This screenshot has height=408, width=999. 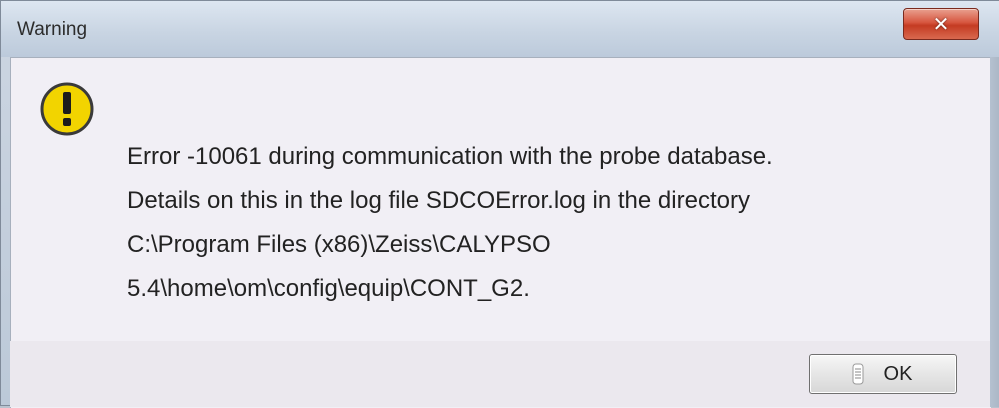 I want to click on message-line: C:\Program Files (x86)\Zeiss\CALYPSO, so click(x=339, y=244).